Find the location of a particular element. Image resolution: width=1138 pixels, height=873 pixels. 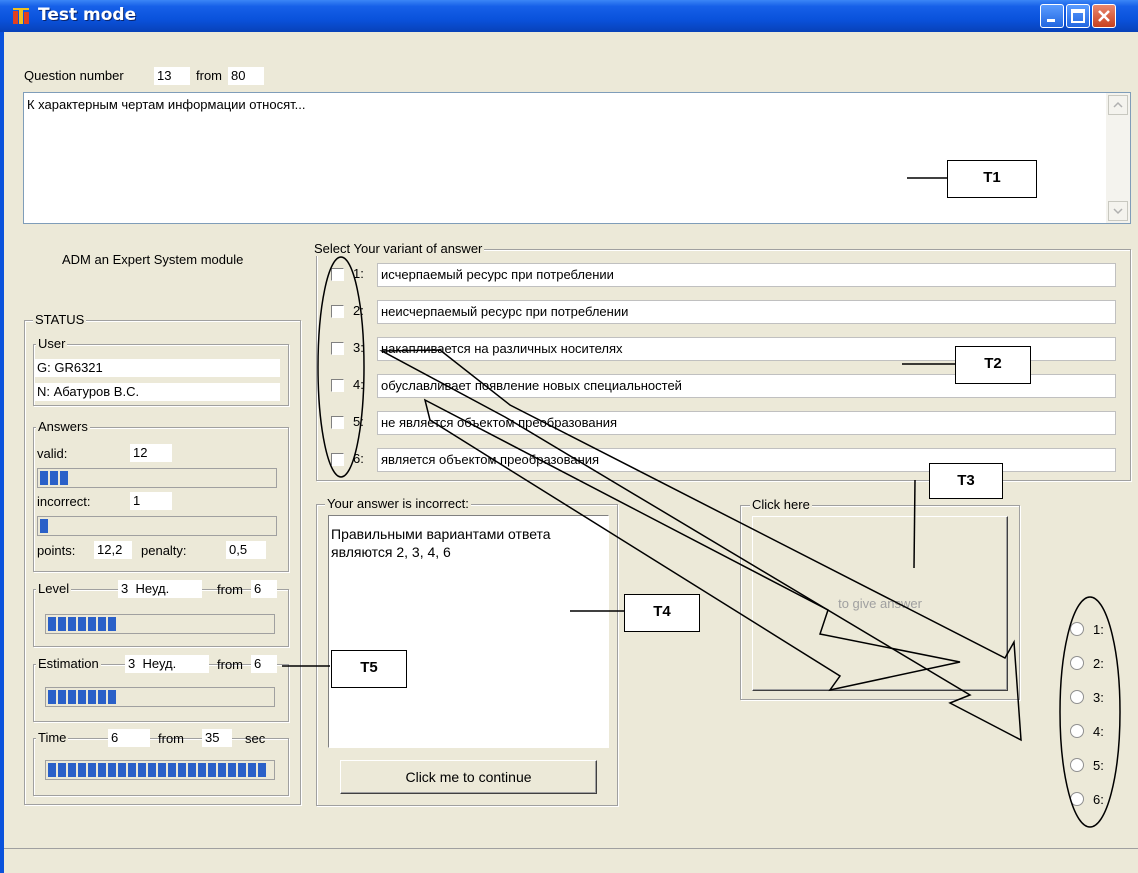

status-title: STATUS is located at coordinates (60, 319).